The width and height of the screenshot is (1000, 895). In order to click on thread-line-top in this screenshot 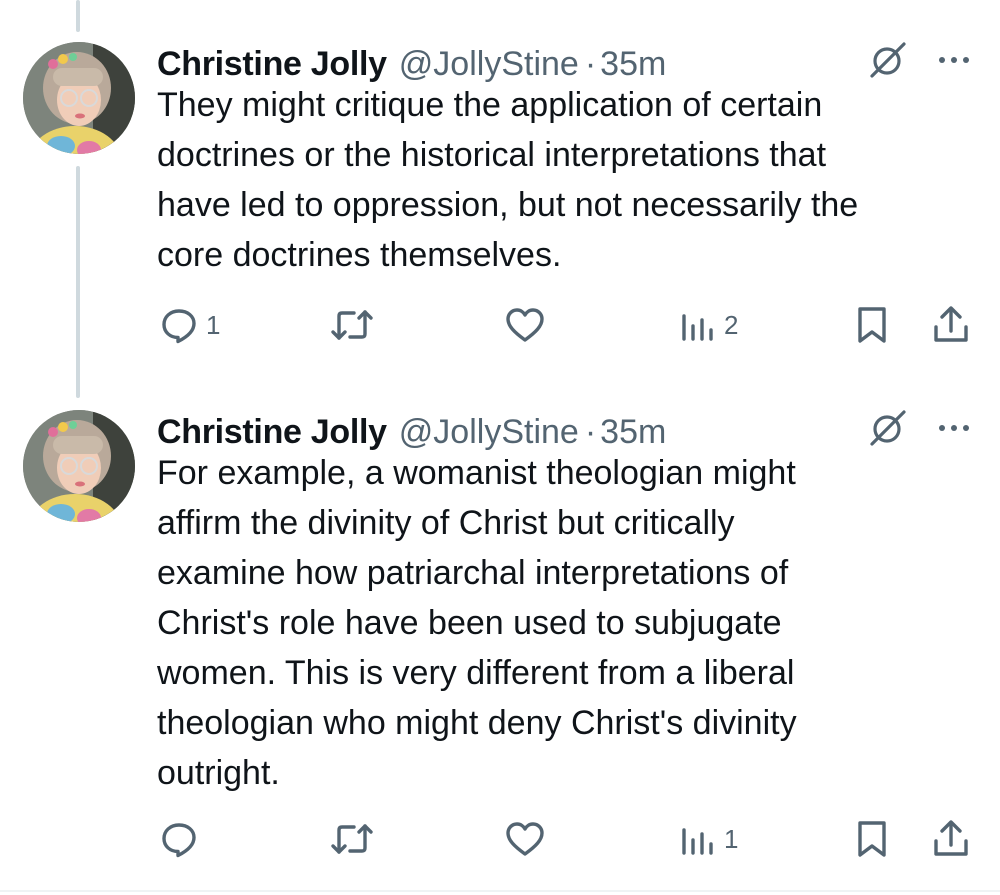, I will do `click(78, 16)`.